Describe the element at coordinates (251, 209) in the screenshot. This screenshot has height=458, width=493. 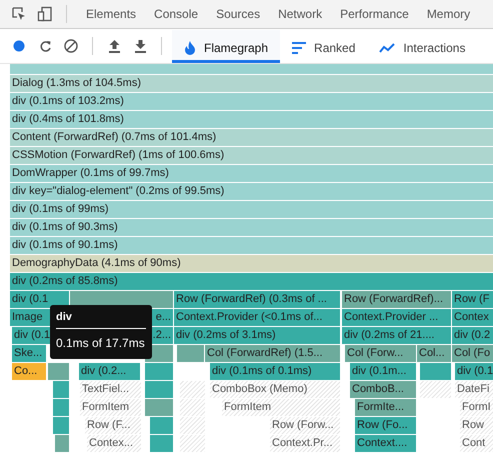
I see `flame-bar: div (0.1ms of 99ms)` at that location.